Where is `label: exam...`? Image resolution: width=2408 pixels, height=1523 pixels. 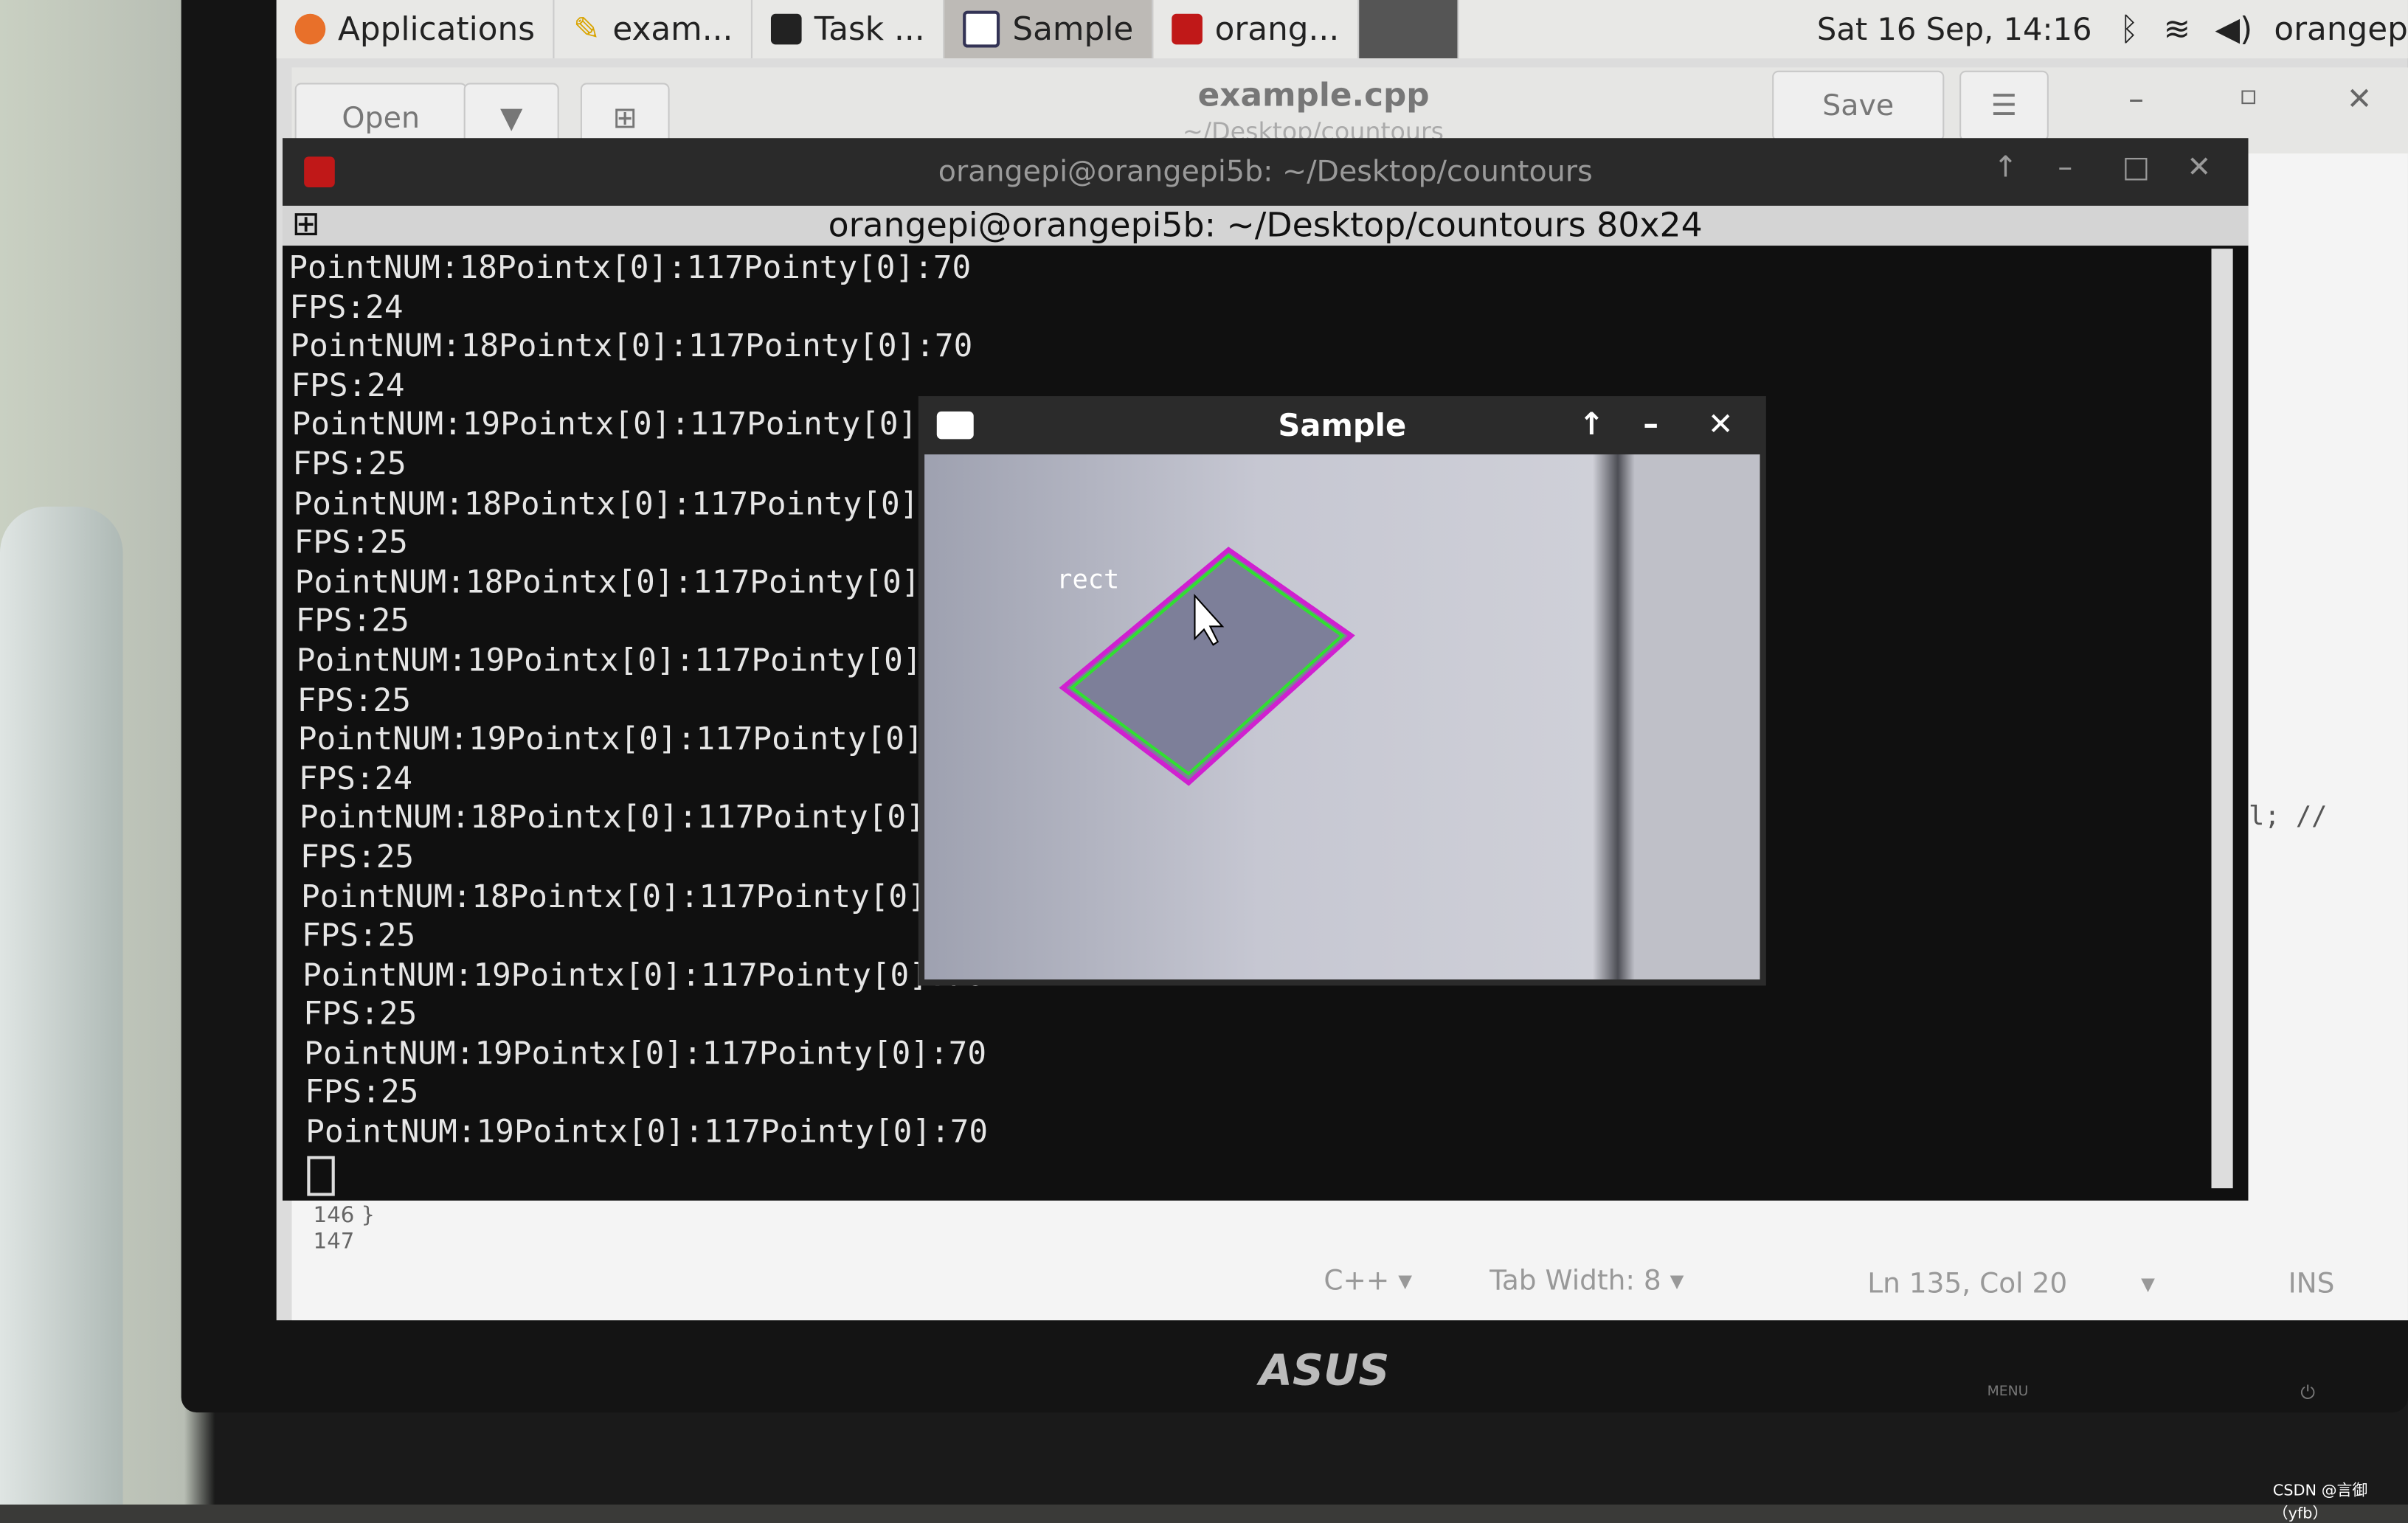 label: exam... is located at coordinates (672, 29).